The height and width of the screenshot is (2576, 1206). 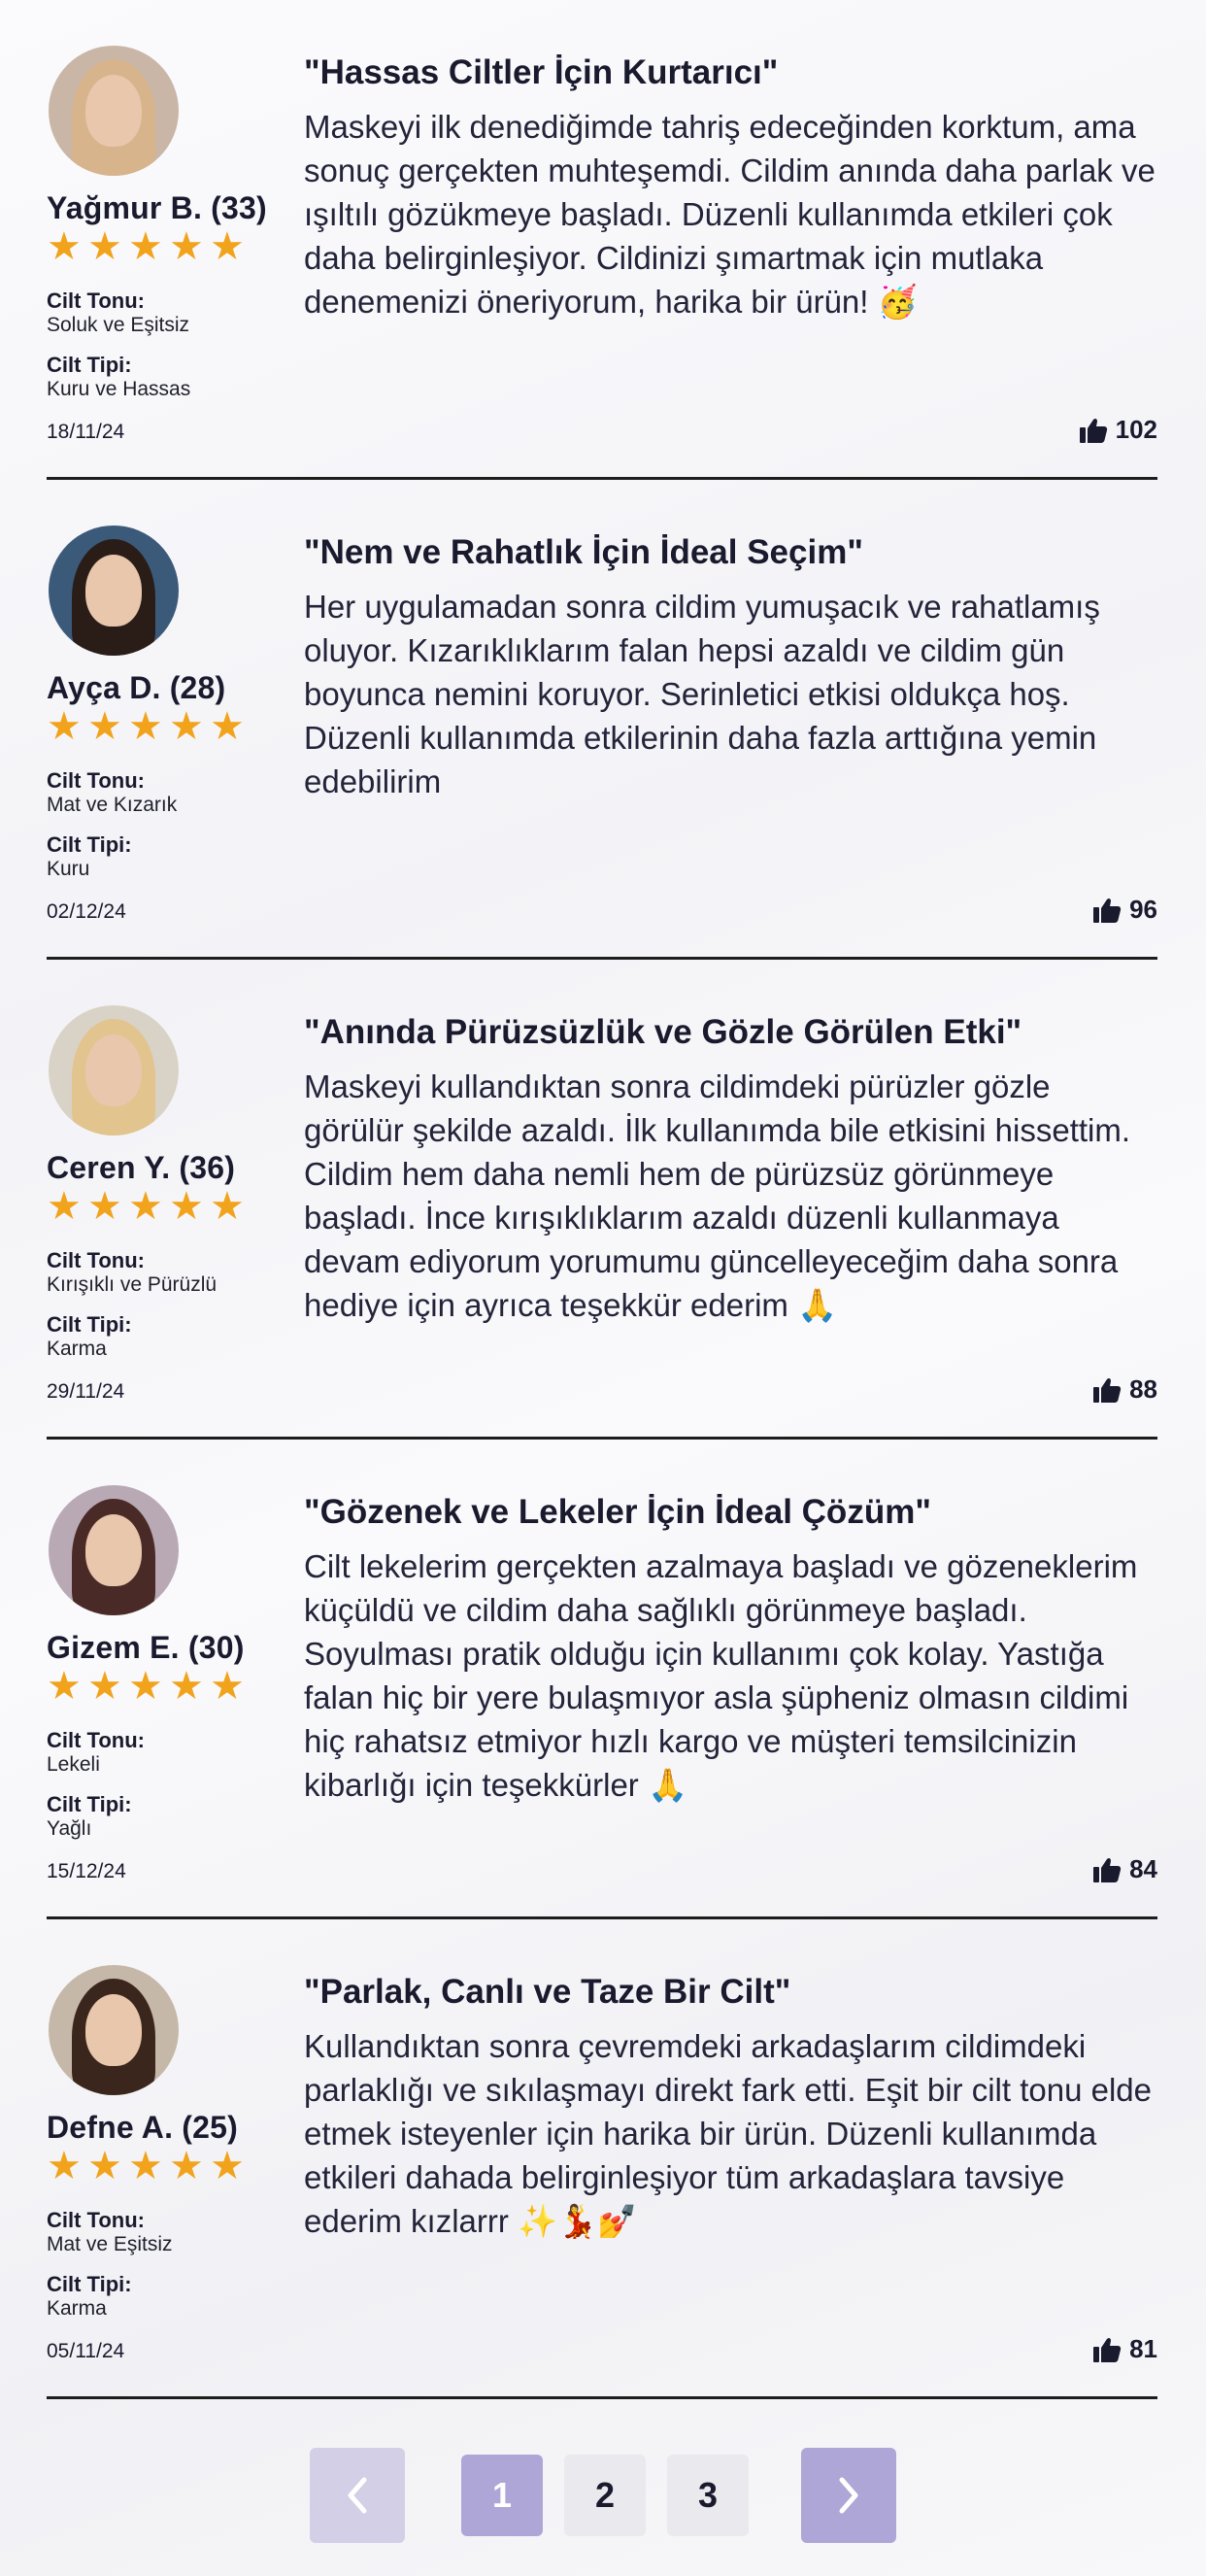 What do you see at coordinates (1143, 1389) in the screenshot?
I see `like-count: 88` at bounding box center [1143, 1389].